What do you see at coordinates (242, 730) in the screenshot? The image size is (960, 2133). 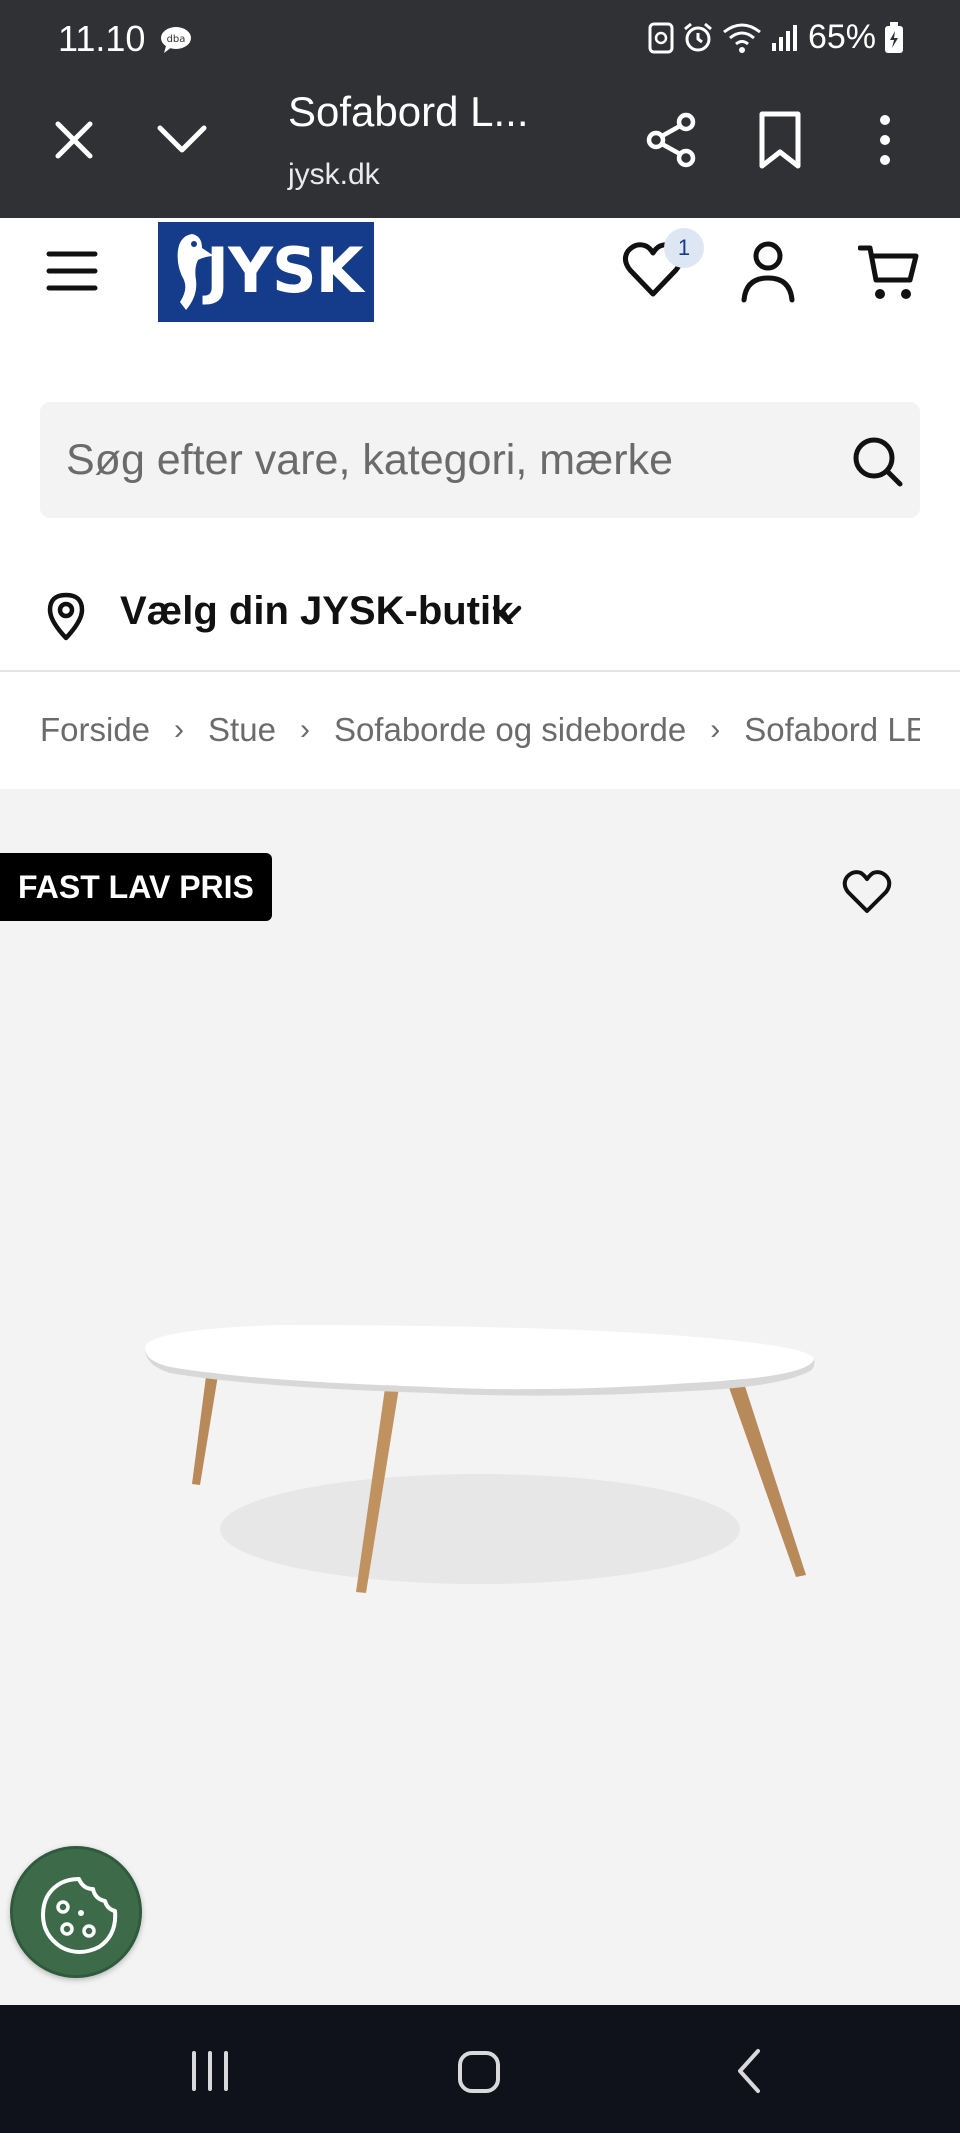 I see `breadcrumb-item-stue: Stue` at bounding box center [242, 730].